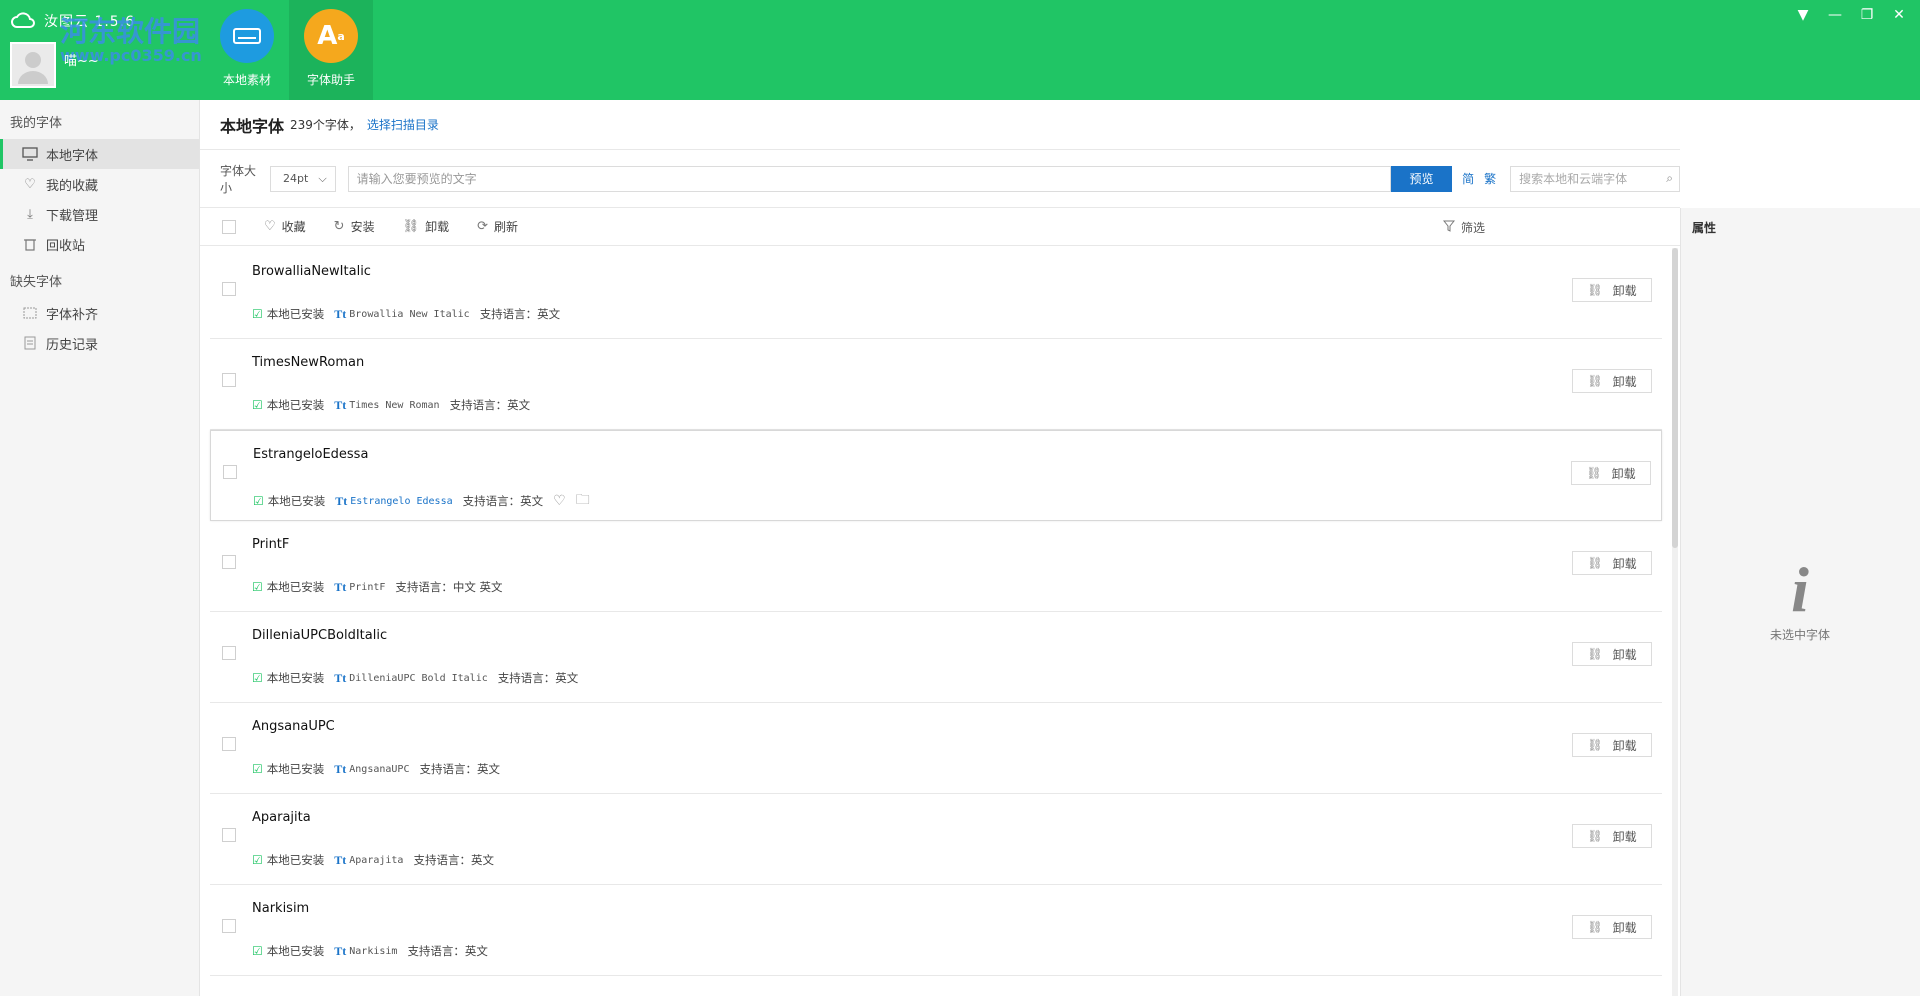  I want to click on avatar, so click(33, 65).